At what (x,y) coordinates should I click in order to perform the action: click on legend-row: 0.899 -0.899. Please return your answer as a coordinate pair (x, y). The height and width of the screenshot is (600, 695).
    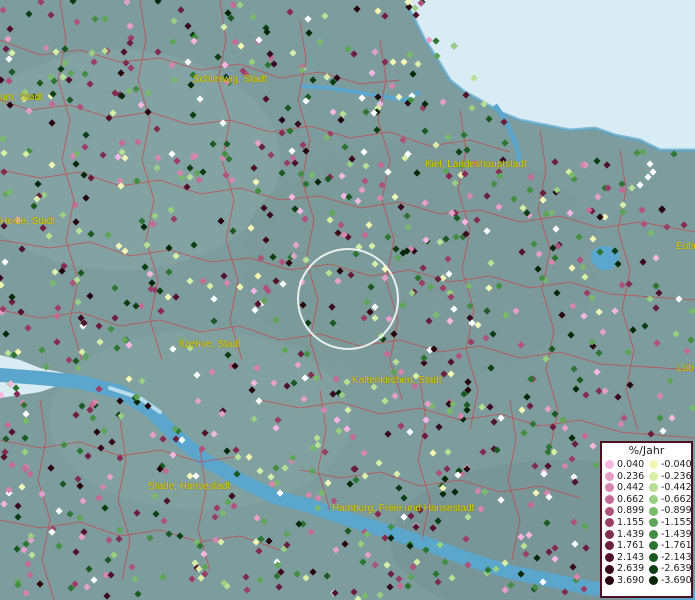
    Looking at the image, I should click on (647, 511).